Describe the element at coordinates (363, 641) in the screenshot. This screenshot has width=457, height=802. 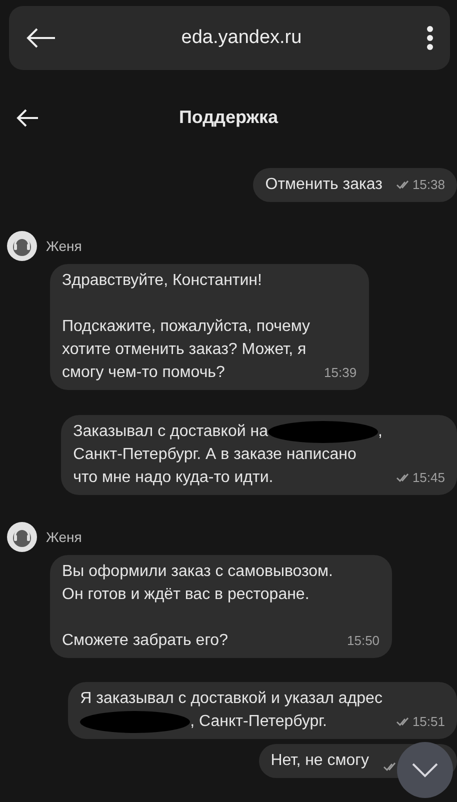
I see `message-time: 15:50` at that location.